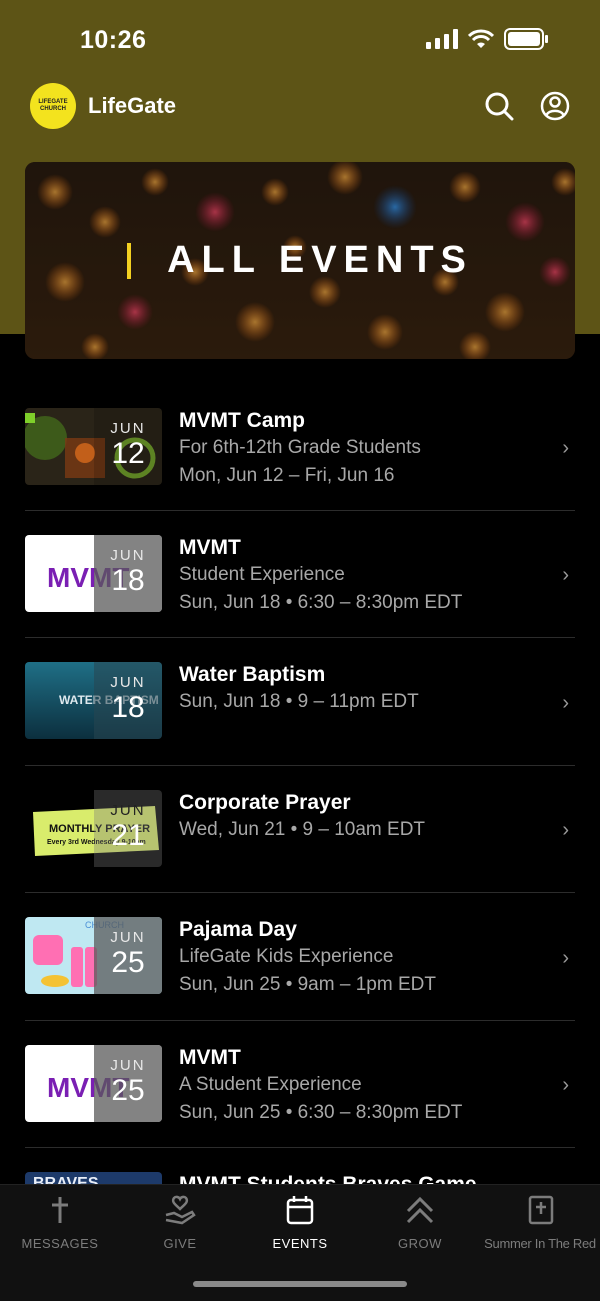 The width and height of the screenshot is (600, 1301). What do you see at coordinates (180, 1243) in the screenshot?
I see `tab-label: GIVE` at bounding box center [180, 1243].